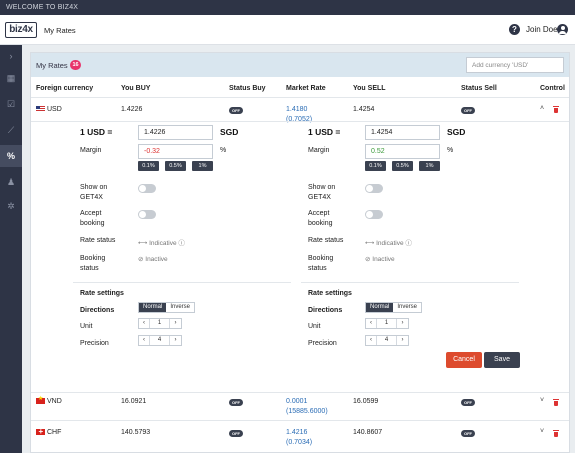 The height and width of the screenshot is (453, 575). Describe the element at coordinates (92, 218) in the screenshot. I see `buy-accept-label: Accept booking` at that location.